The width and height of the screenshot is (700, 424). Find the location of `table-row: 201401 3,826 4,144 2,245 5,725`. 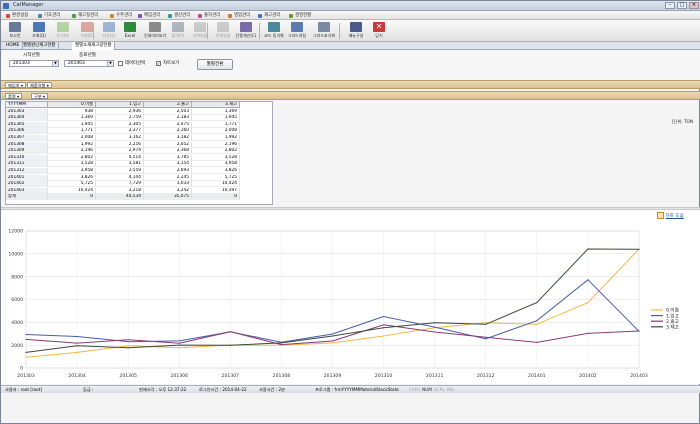

table-row: 201401 3,826 4,144 2,245 5,725 is located at coordinates (139, 177).